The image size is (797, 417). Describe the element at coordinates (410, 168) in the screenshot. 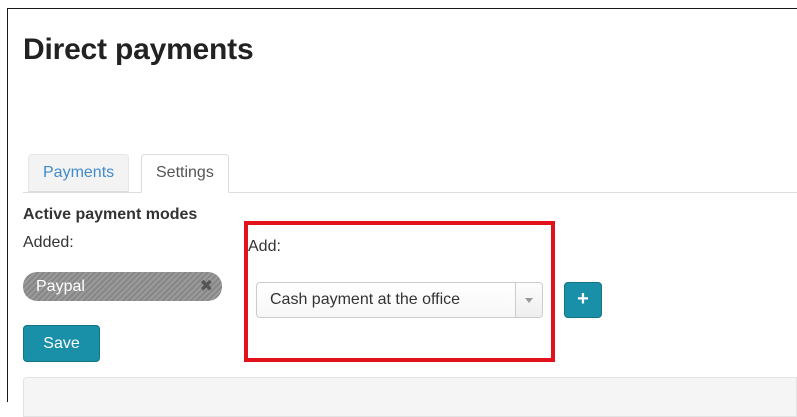

I see `tab-bar: Payments Settings` at that location.